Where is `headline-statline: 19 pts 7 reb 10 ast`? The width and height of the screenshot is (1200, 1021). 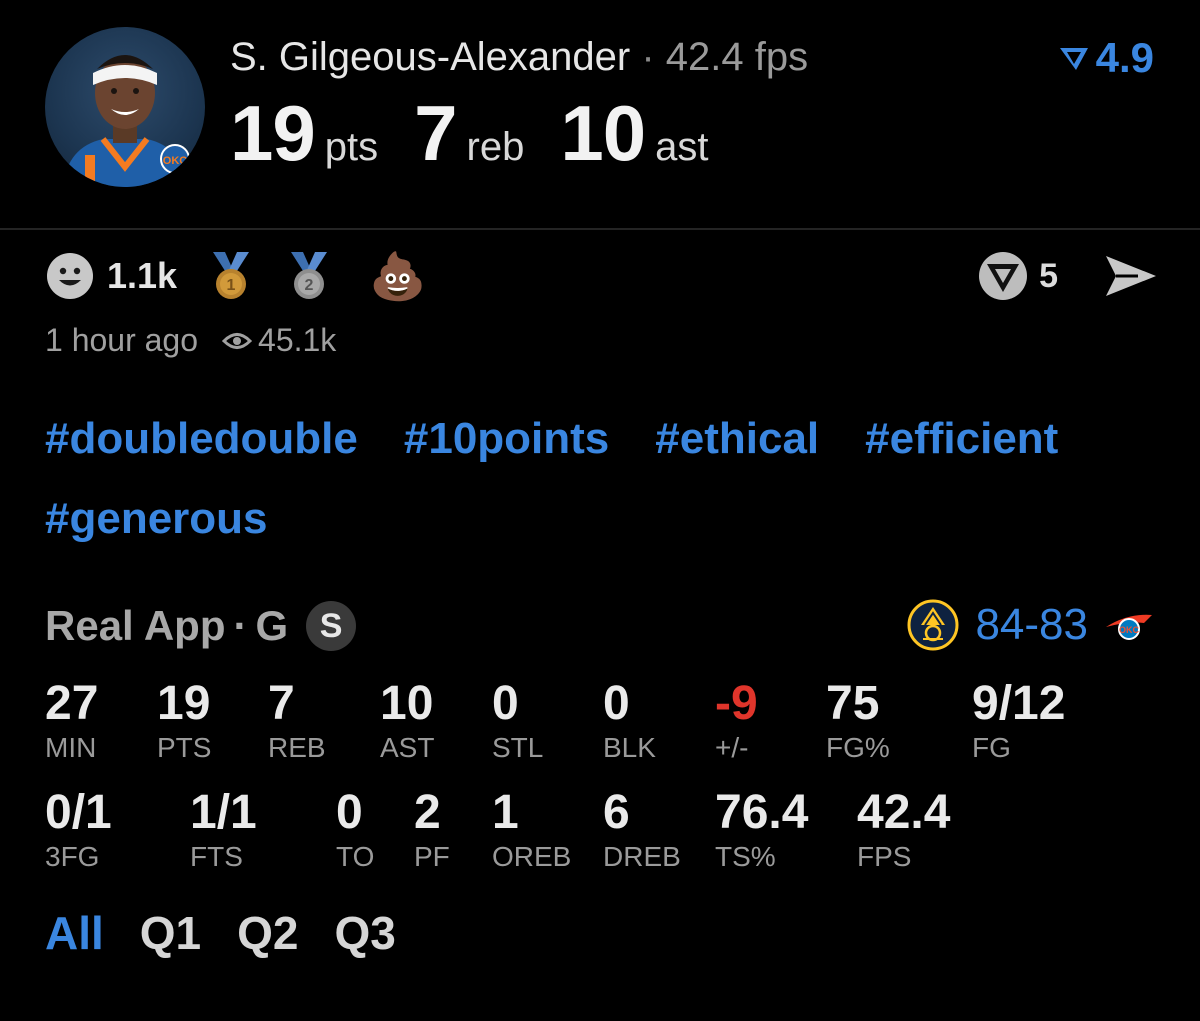 headline-statline: 19 pts 7 reb 10 ast is located at coordinates (487, 133).